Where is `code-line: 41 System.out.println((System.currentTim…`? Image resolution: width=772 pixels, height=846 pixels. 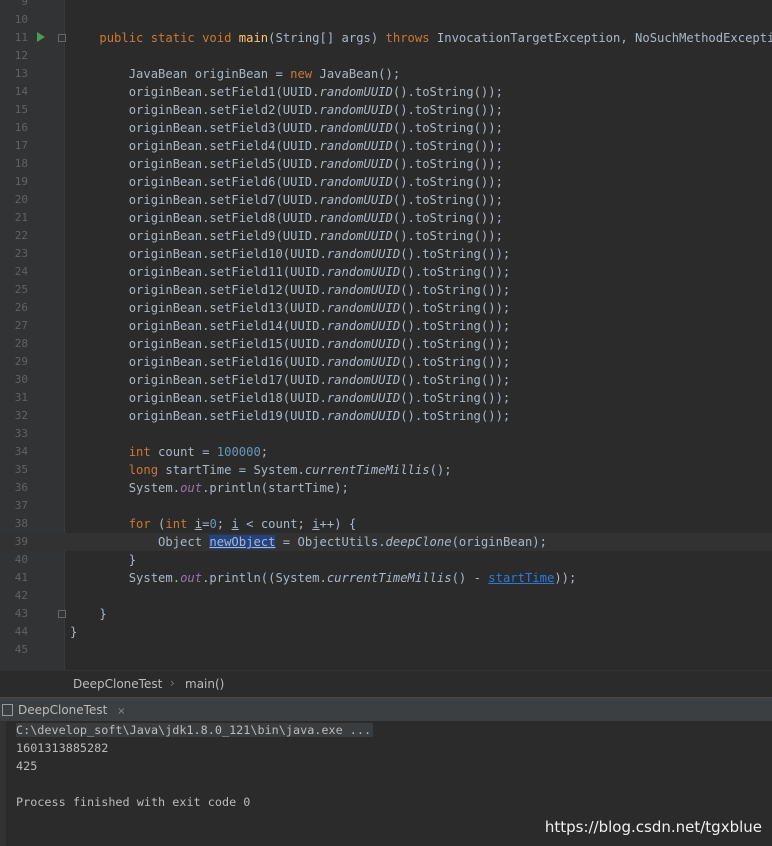
code-line: 41 System.out.println((System.currentTim… is located at coordinates (386, 578).